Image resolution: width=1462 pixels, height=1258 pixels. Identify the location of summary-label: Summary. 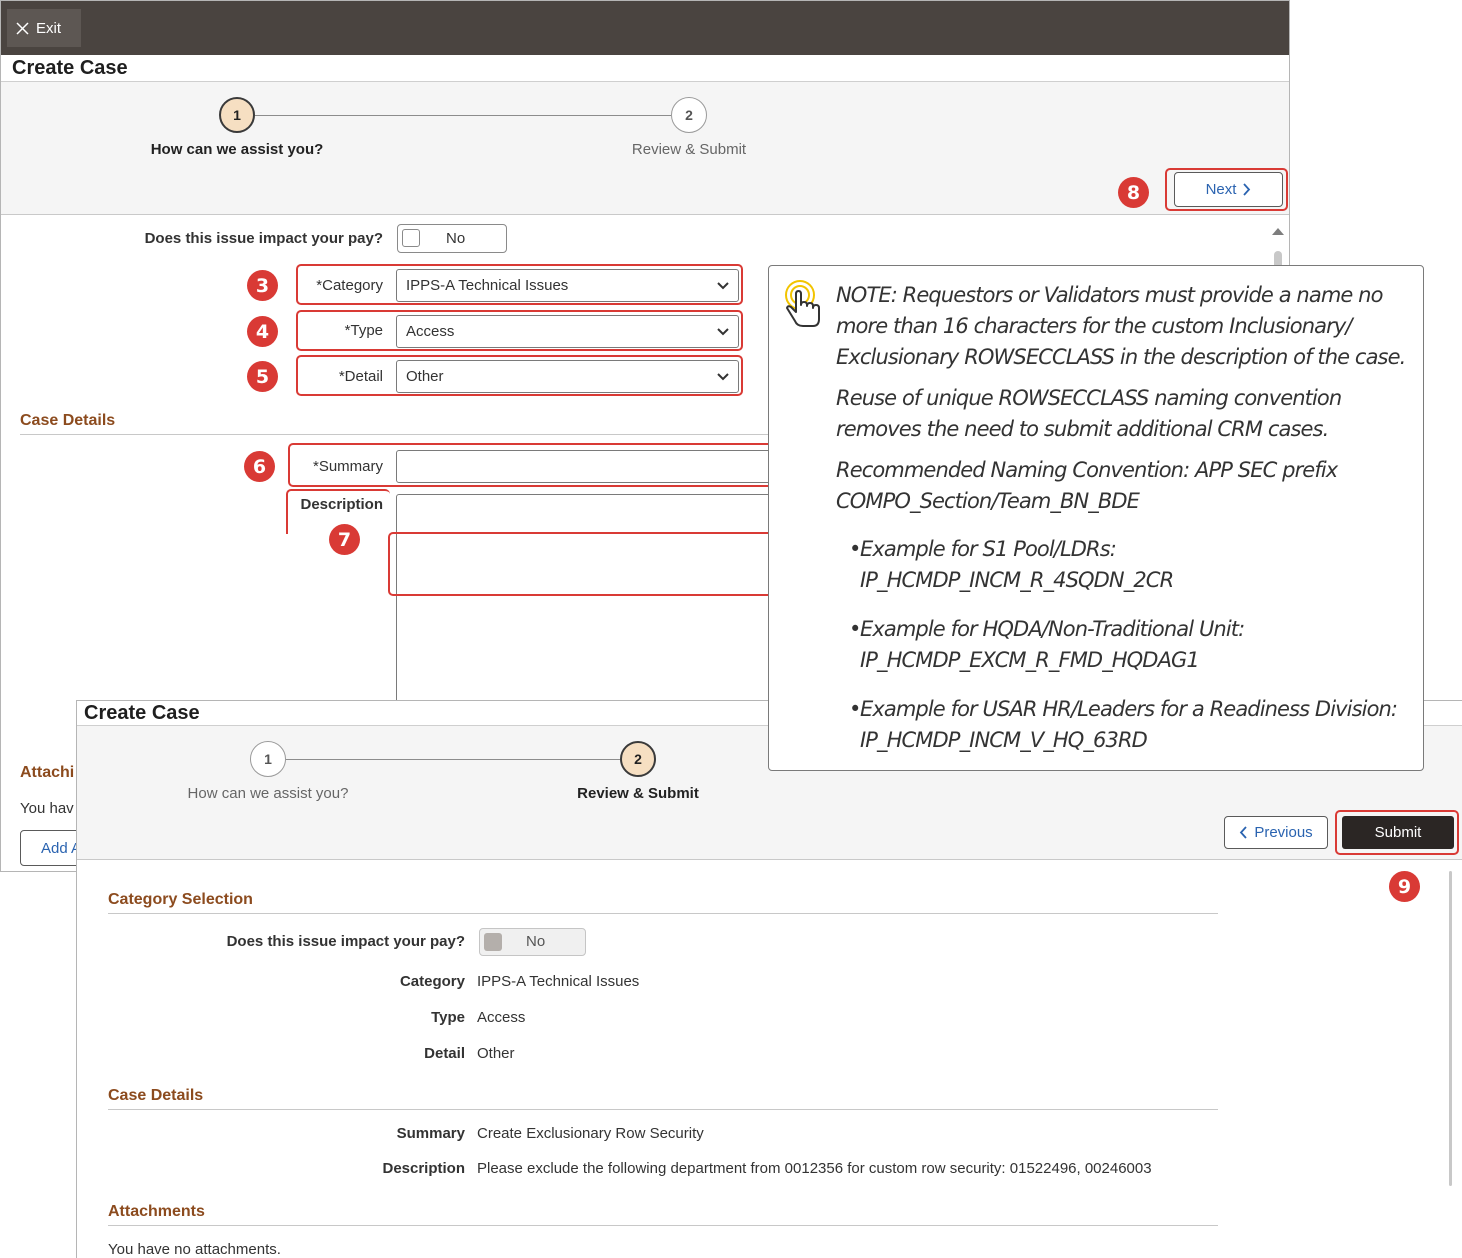
(430, 1133).